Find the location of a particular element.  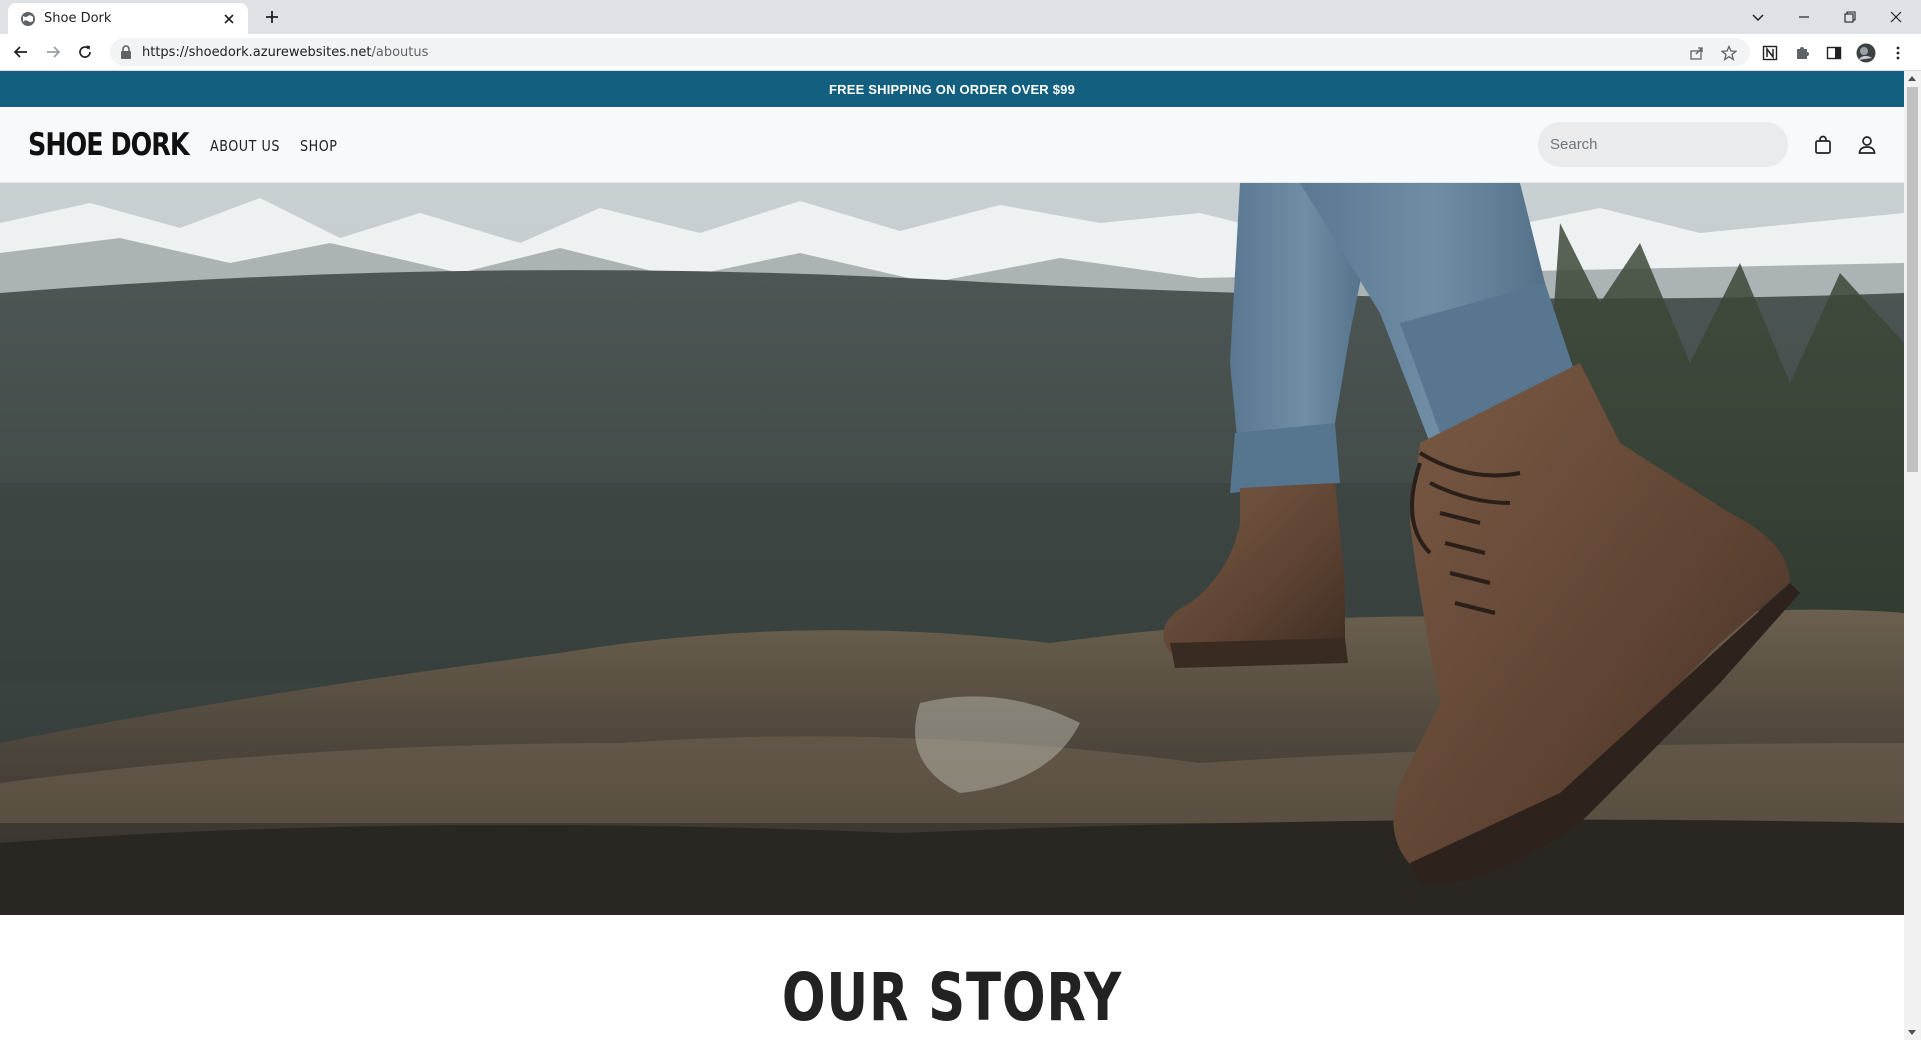

bookmark-star-icon is located at coordinates (1729, 53).